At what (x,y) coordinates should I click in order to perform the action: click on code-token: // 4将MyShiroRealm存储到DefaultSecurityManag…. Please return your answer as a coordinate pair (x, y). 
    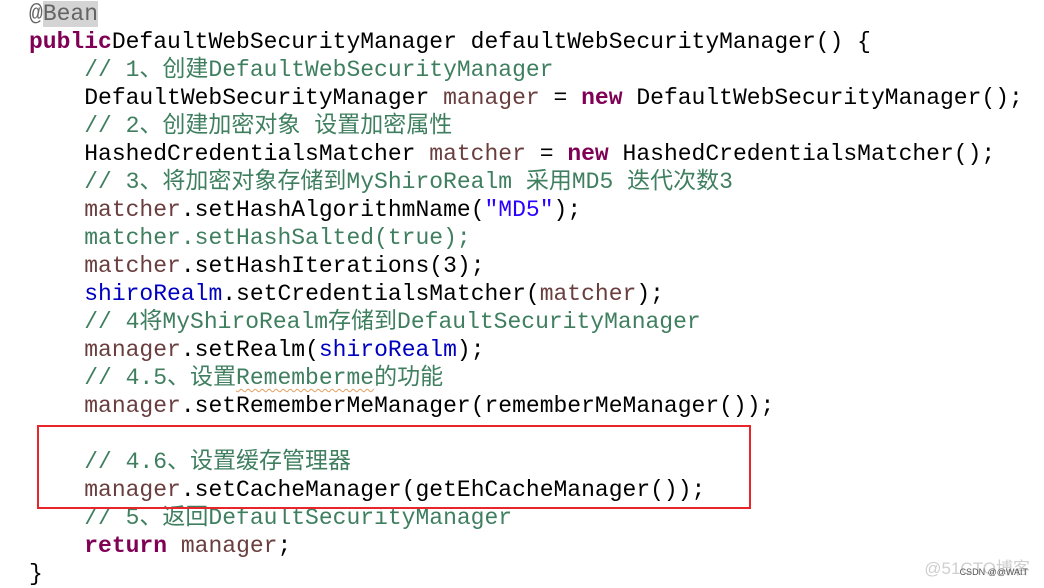
    Looking at the image, I should click on (392, 322).